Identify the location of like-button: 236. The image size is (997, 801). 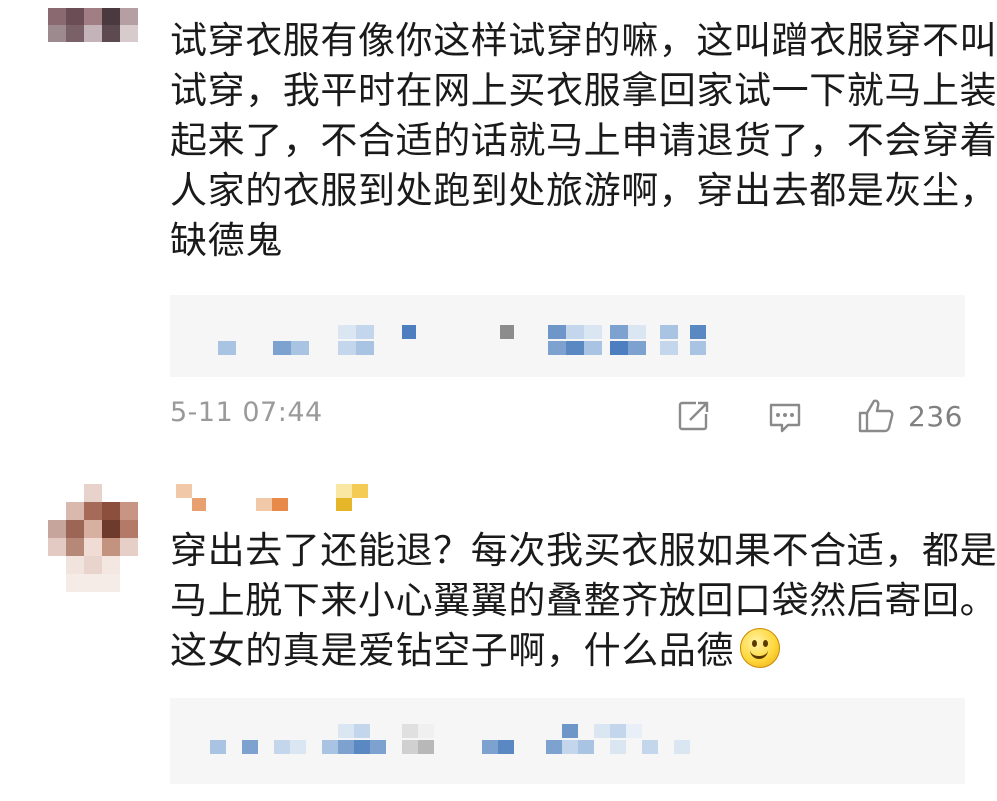
(909, 416).